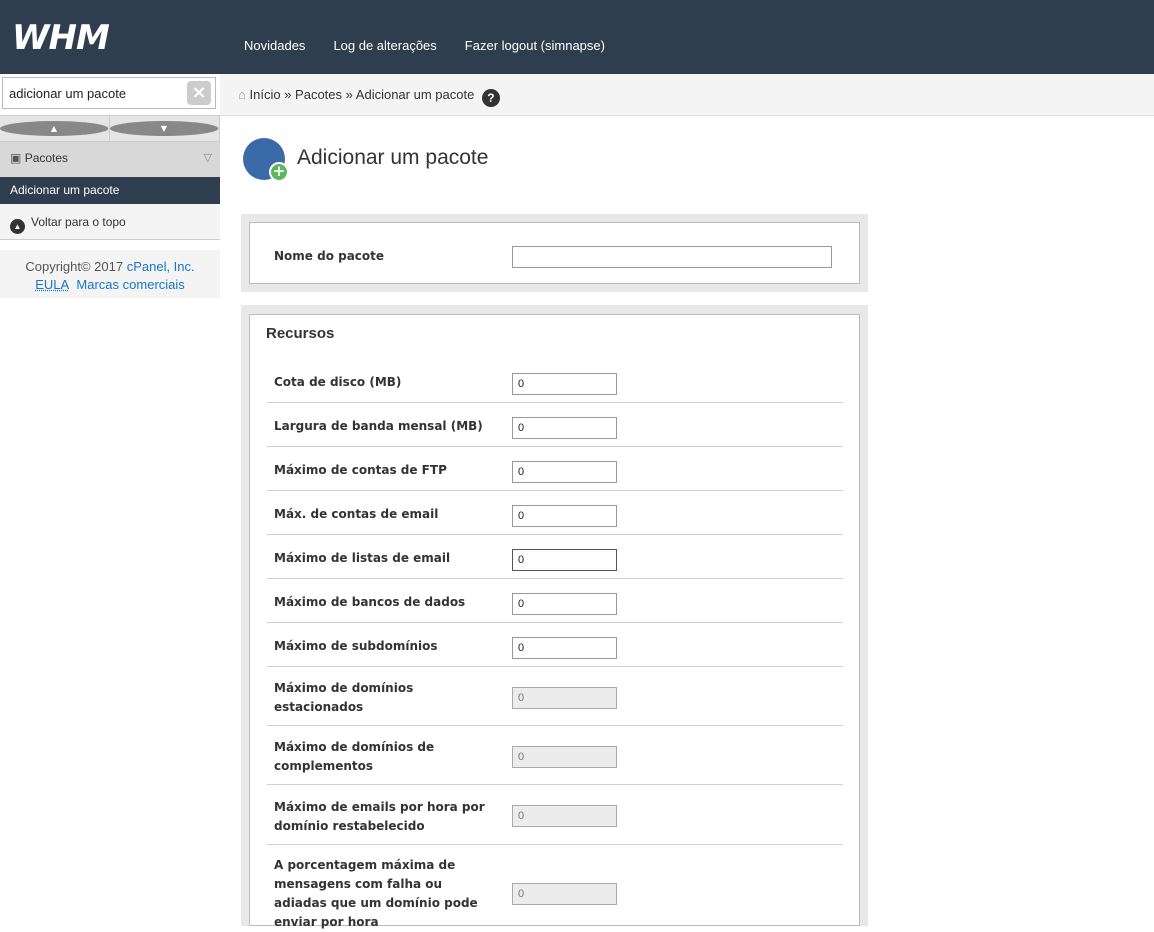 This screenshot has width=1154, height=932. I want to click on ftp-accounts-label: Máximo de contas de FTP, so click(360, 470).